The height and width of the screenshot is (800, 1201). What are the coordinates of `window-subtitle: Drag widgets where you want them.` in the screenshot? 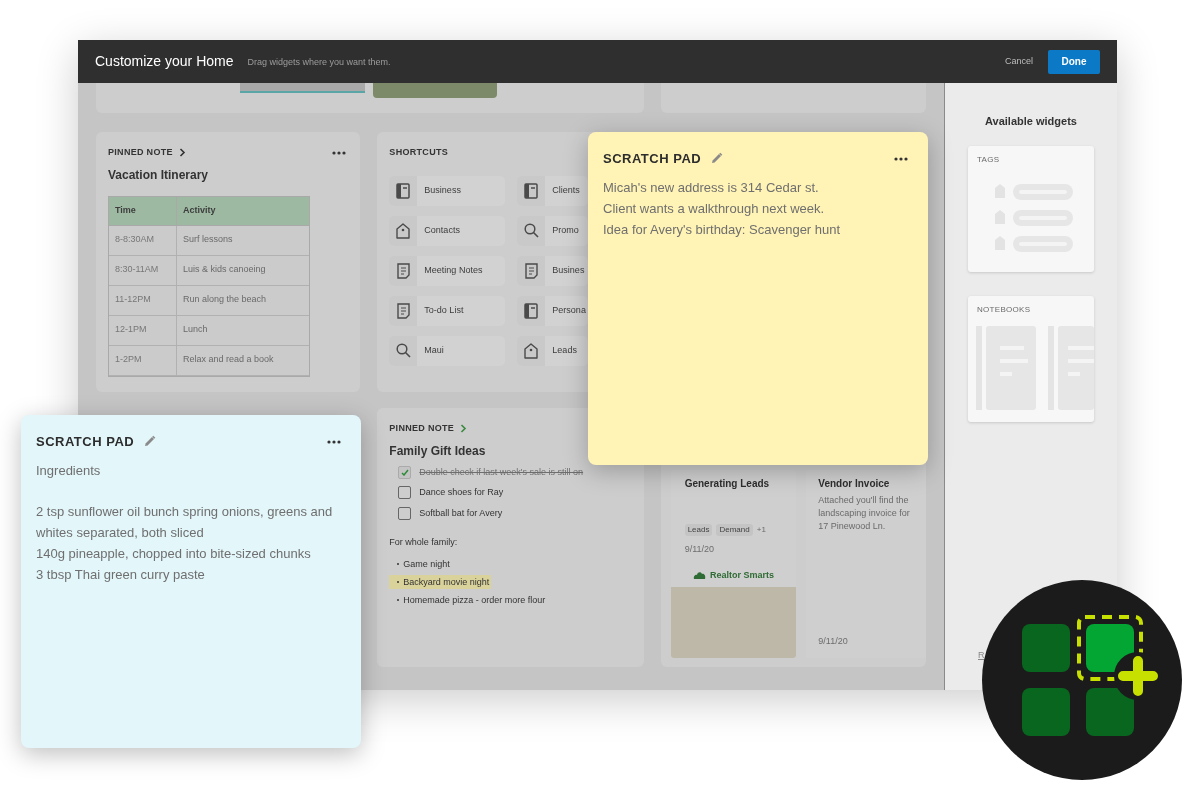 It's located at (319, 63).